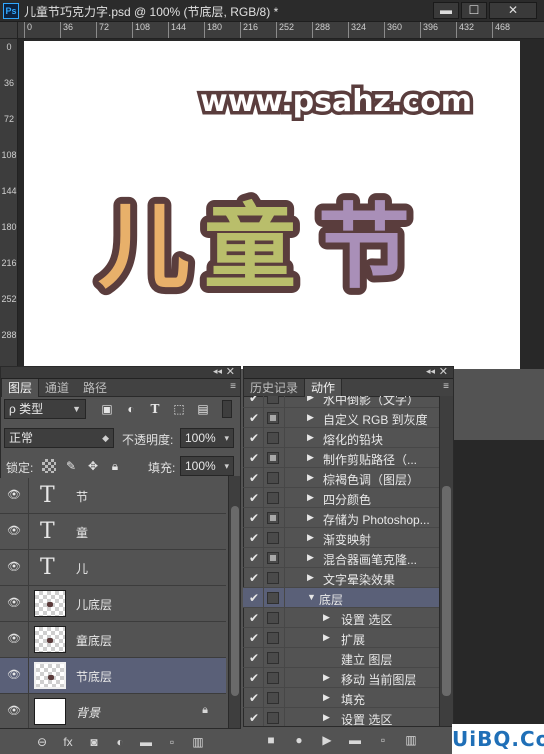  What do you see at coordinates (155, 409) in the screenshot?
I see `type-filter-icon: T` at bounding box center [155, 409].